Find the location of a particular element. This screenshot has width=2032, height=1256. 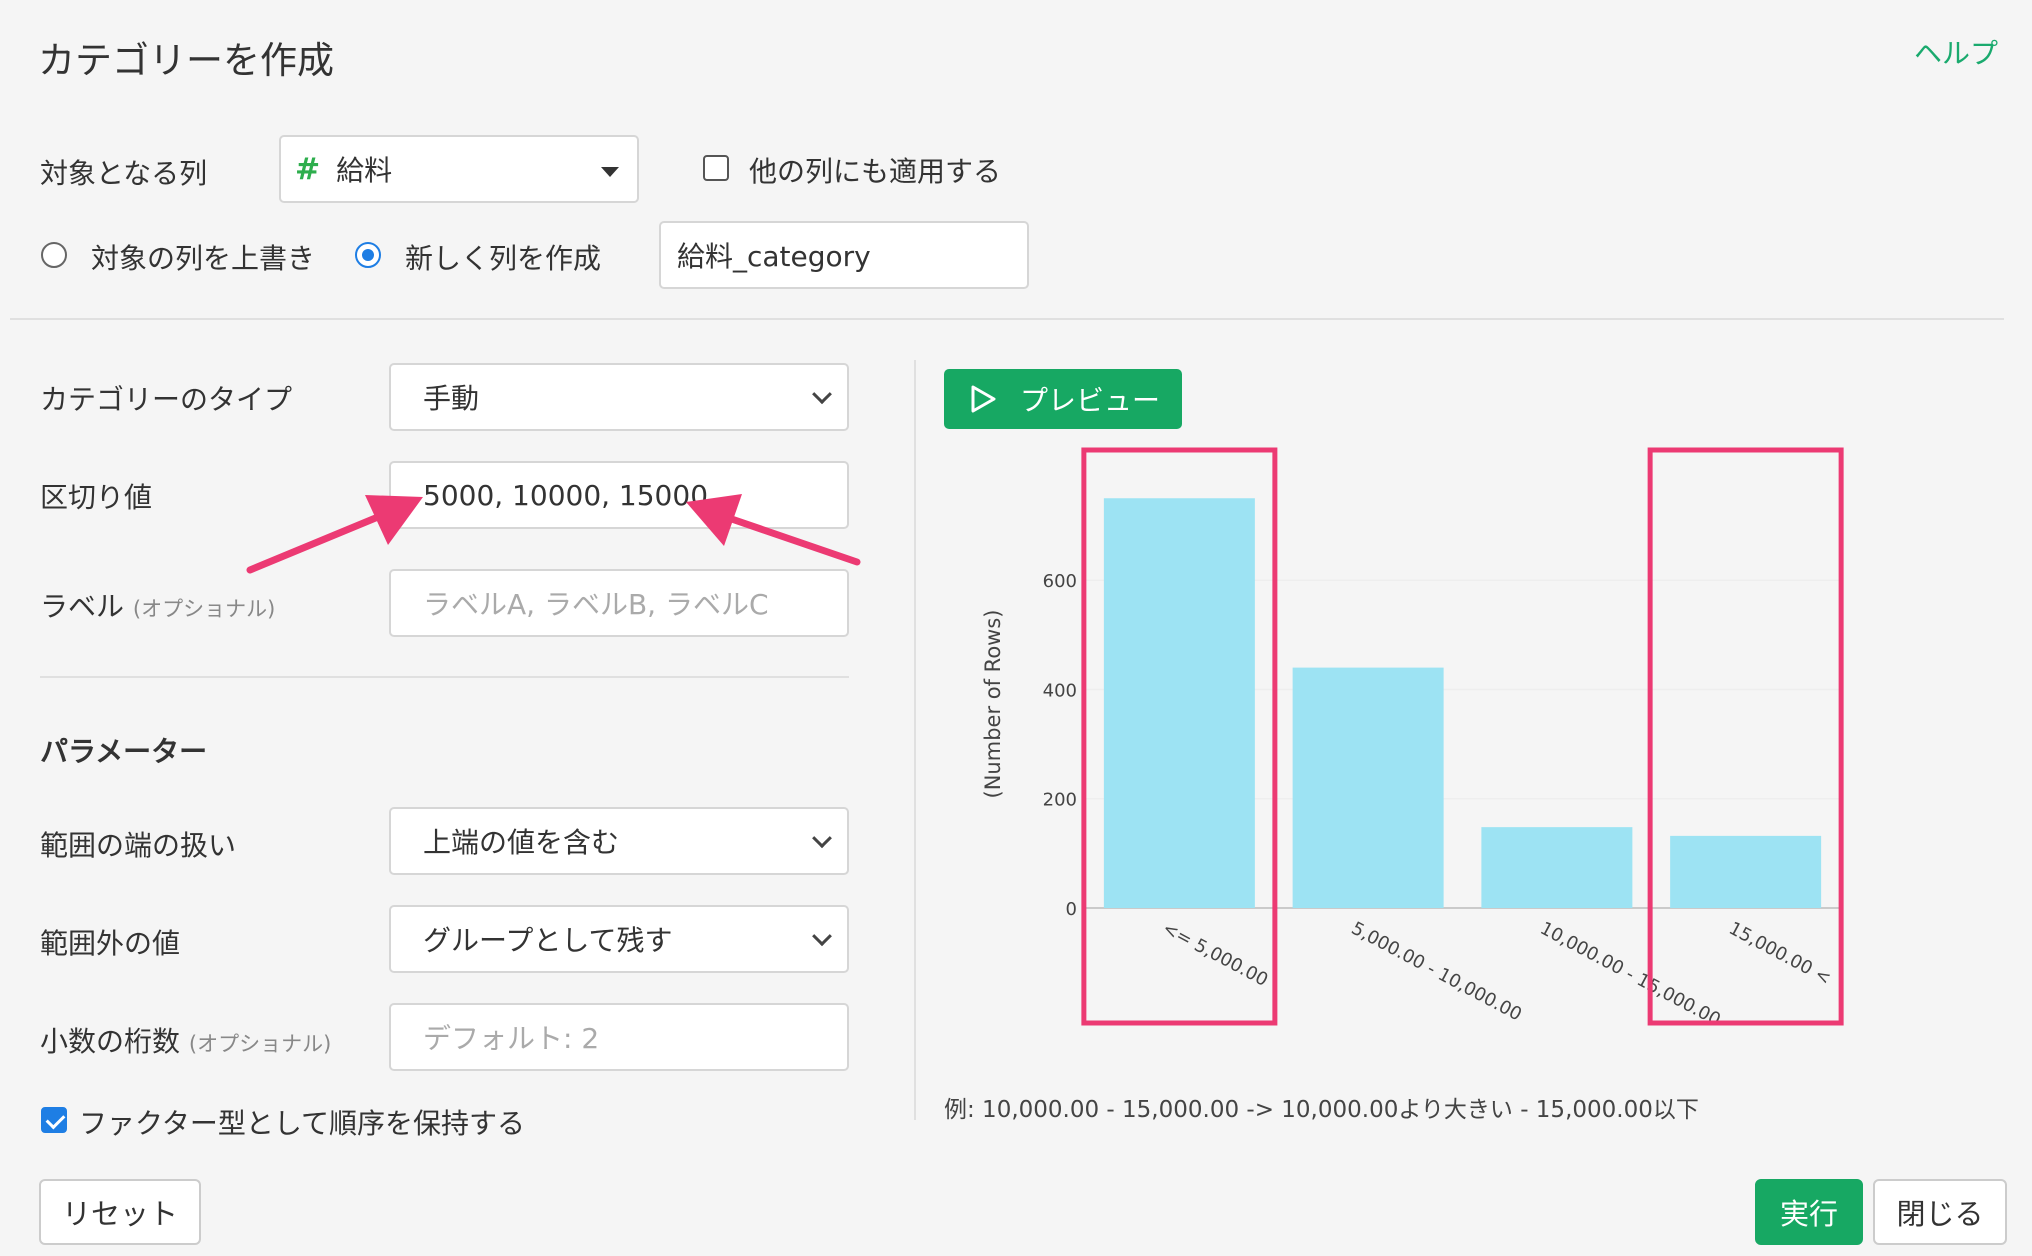

edge-select: 上端の値を含む is located at coordinates (619, 841).